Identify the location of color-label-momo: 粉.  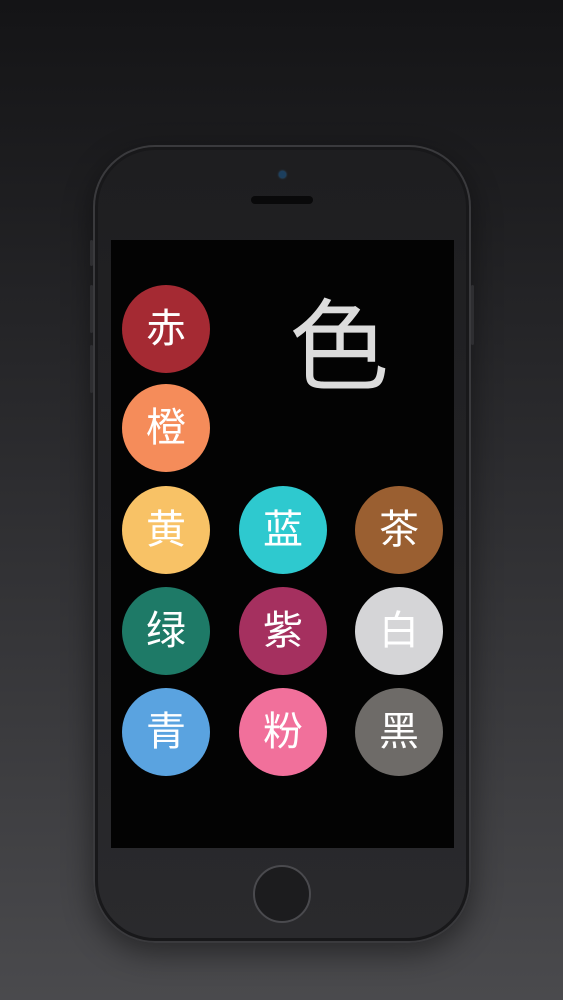
(283, 732).